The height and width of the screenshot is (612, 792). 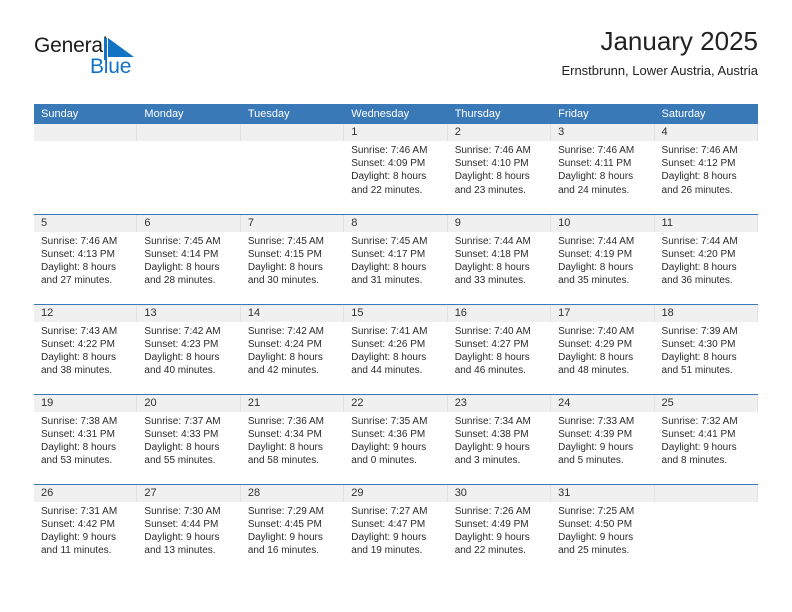 What do you see at coordinates (292, 313) in the screenshot?
I see `day-number: 14` at bounding box center [292, 313].